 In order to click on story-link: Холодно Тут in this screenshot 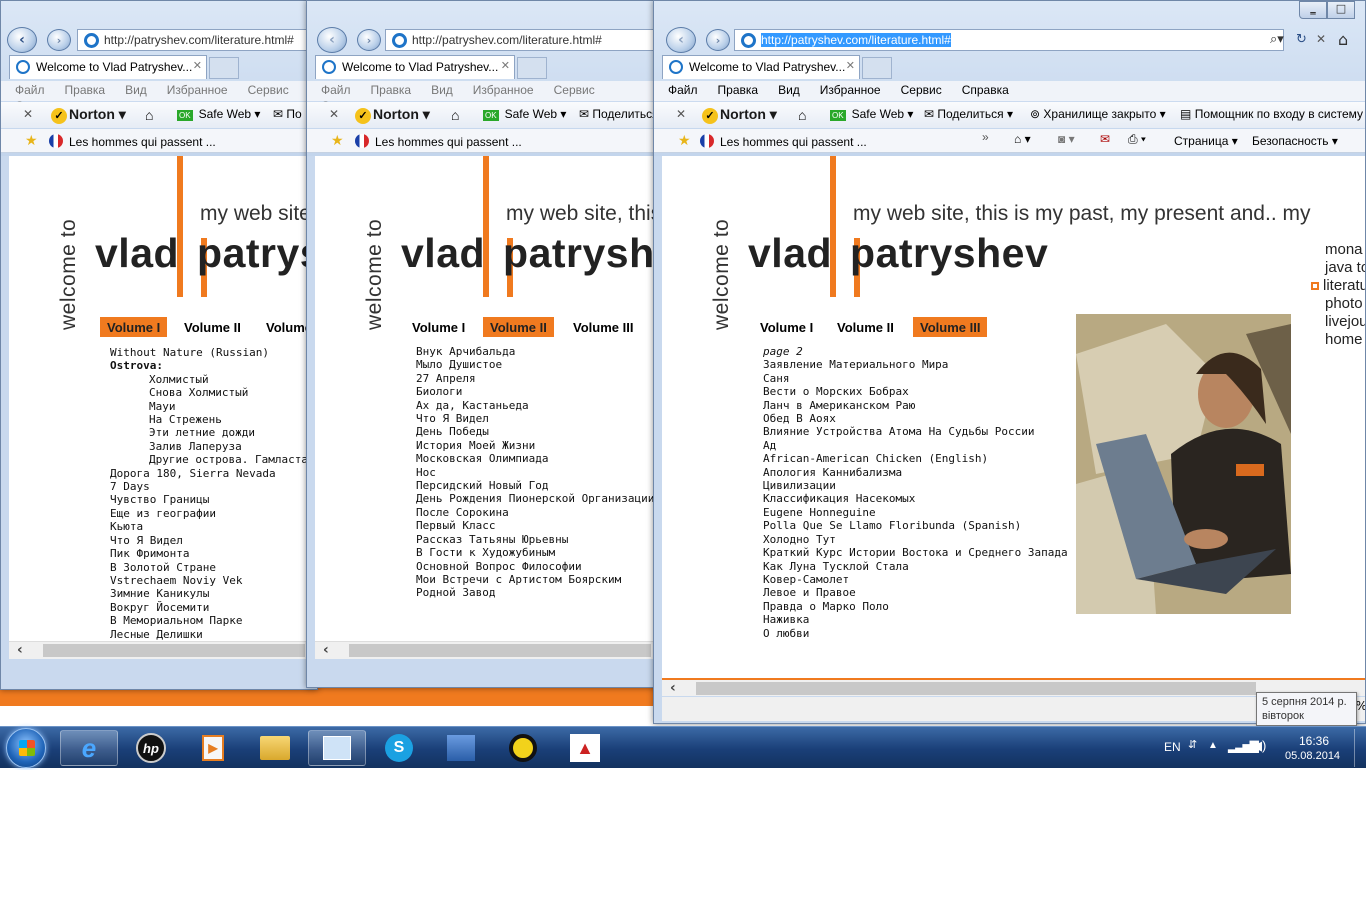, I will do `click(915, 539)`.